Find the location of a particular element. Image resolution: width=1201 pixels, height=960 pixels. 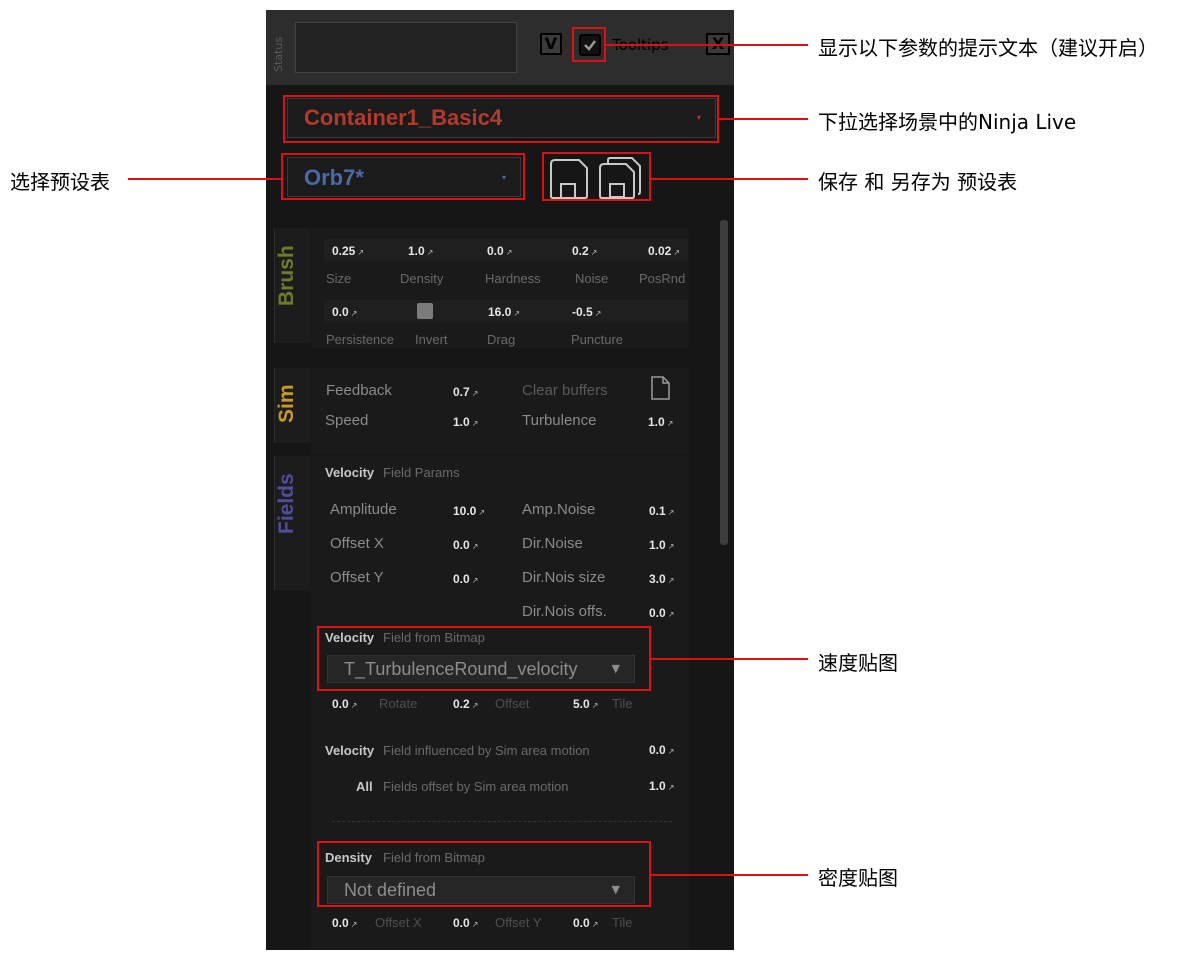

save-leader-line is located at coordinates (729, 179).